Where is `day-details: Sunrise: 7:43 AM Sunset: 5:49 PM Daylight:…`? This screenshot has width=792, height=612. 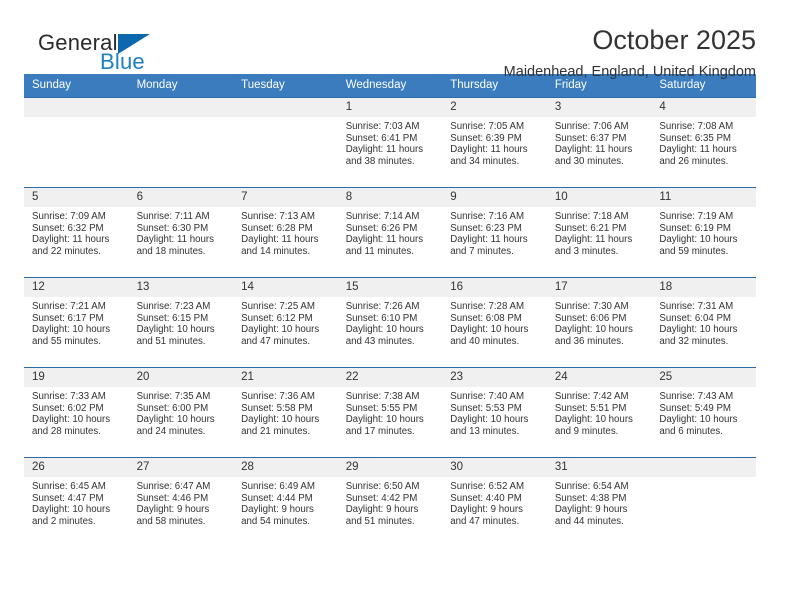 day-details: Sunrise: 7:43 AM Sunset: 5:49 PM Daylight:… is located at coordinates (703, 412).